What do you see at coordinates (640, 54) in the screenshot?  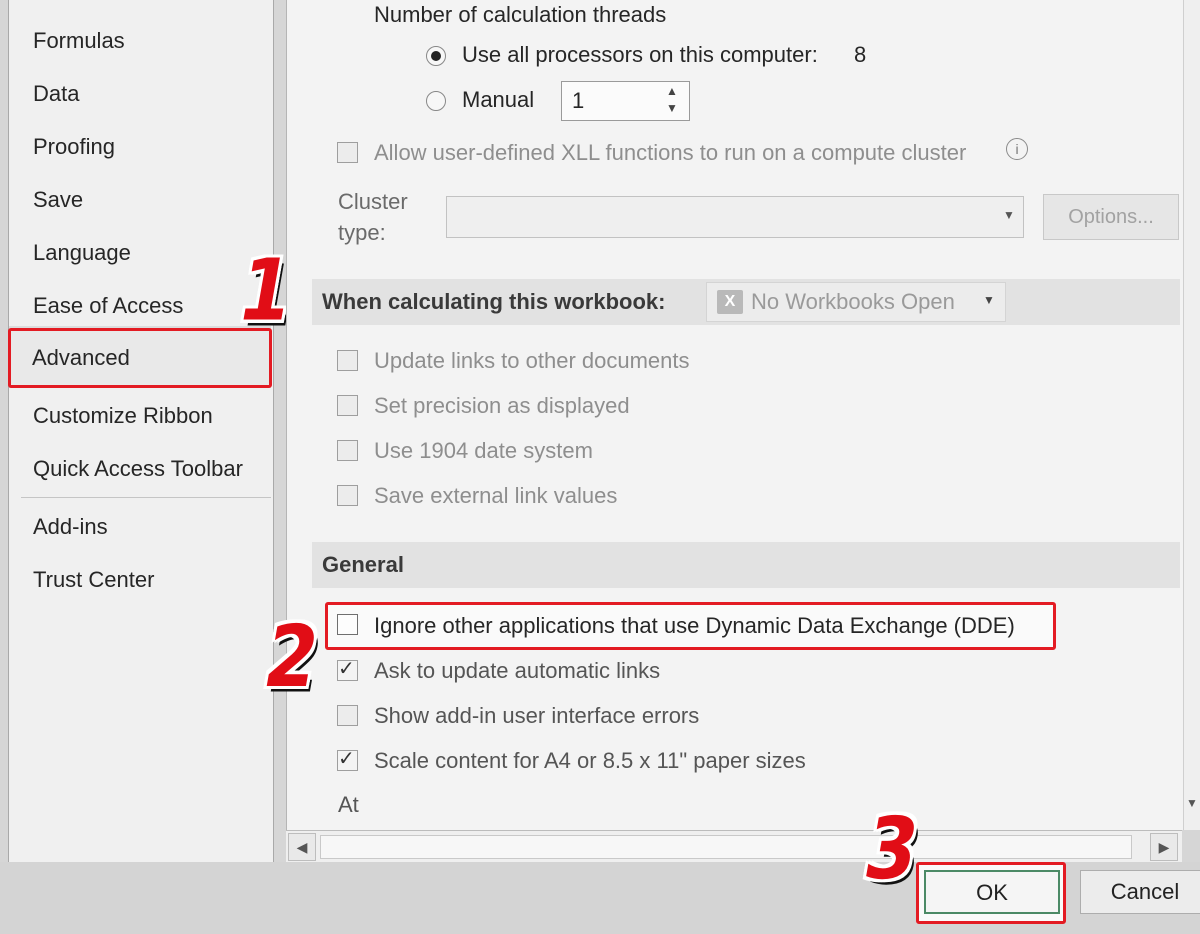 I see `use-all-processors-label: Use all processors on this computer:` at bounding box center [640, 54].